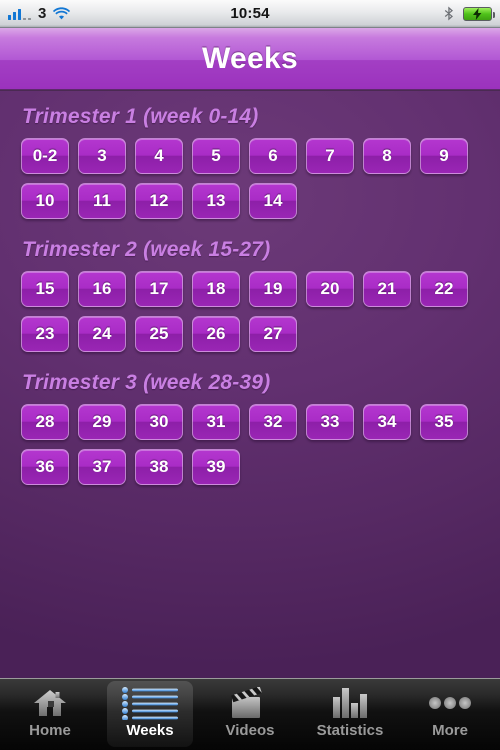 Image resolution: width=500 pixels, height=750 pixels. Describe the element at coordinates (216, 422) in the screenshot. I see `week-button: 31` at that location.